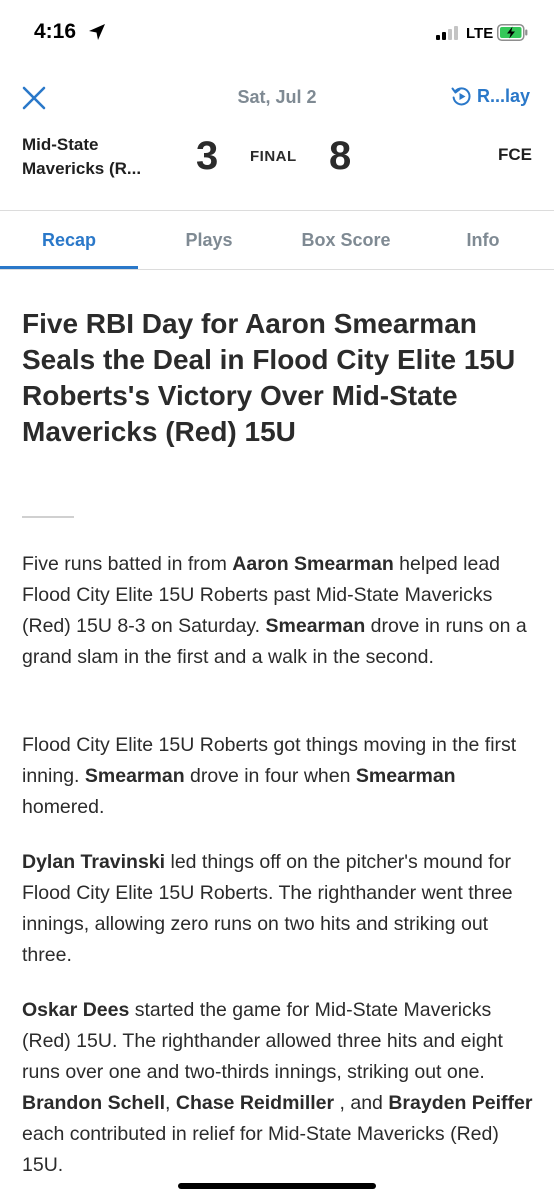 The height and width of the screenshot is (1200, 554). What do you see at coordinates (480, 33) in the screenshot?
I see `network-type: LTE` at bounding box center [480, 33].